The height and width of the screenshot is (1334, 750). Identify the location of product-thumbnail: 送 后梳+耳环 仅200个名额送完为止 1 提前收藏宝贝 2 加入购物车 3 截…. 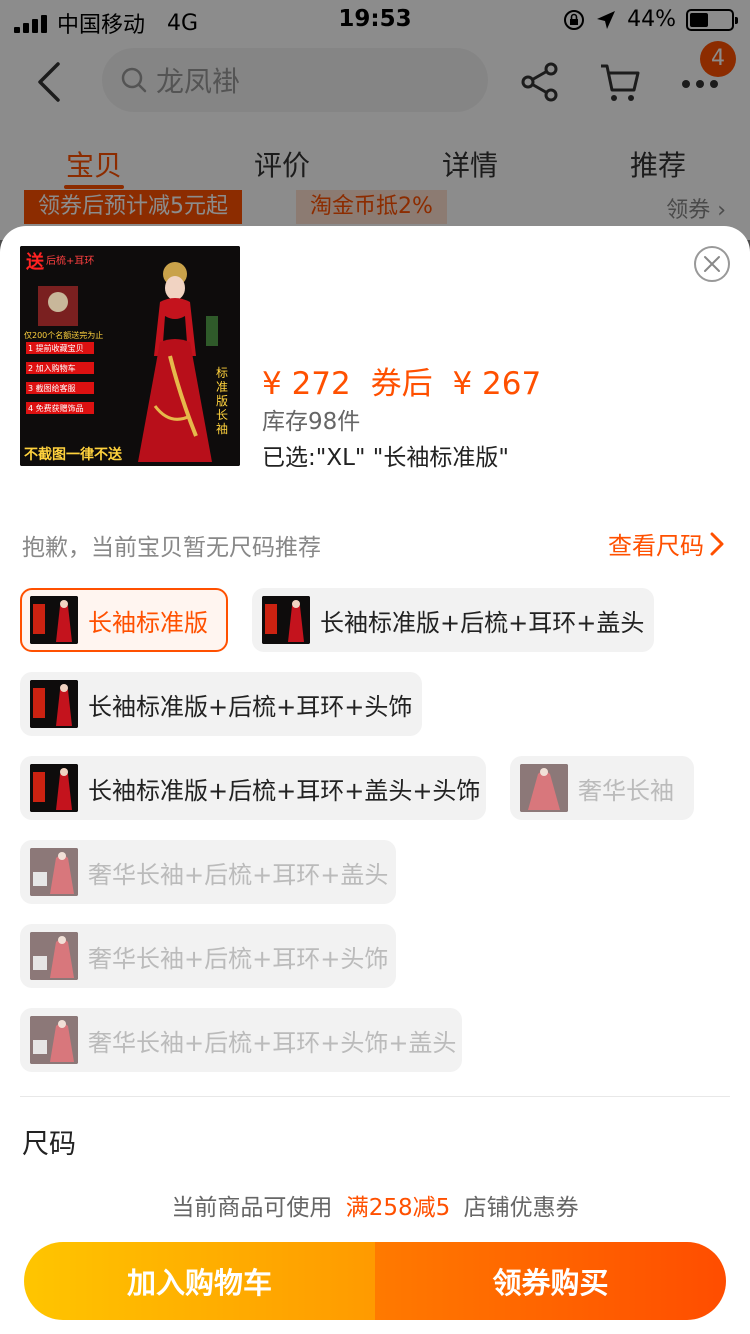
(130, 356).